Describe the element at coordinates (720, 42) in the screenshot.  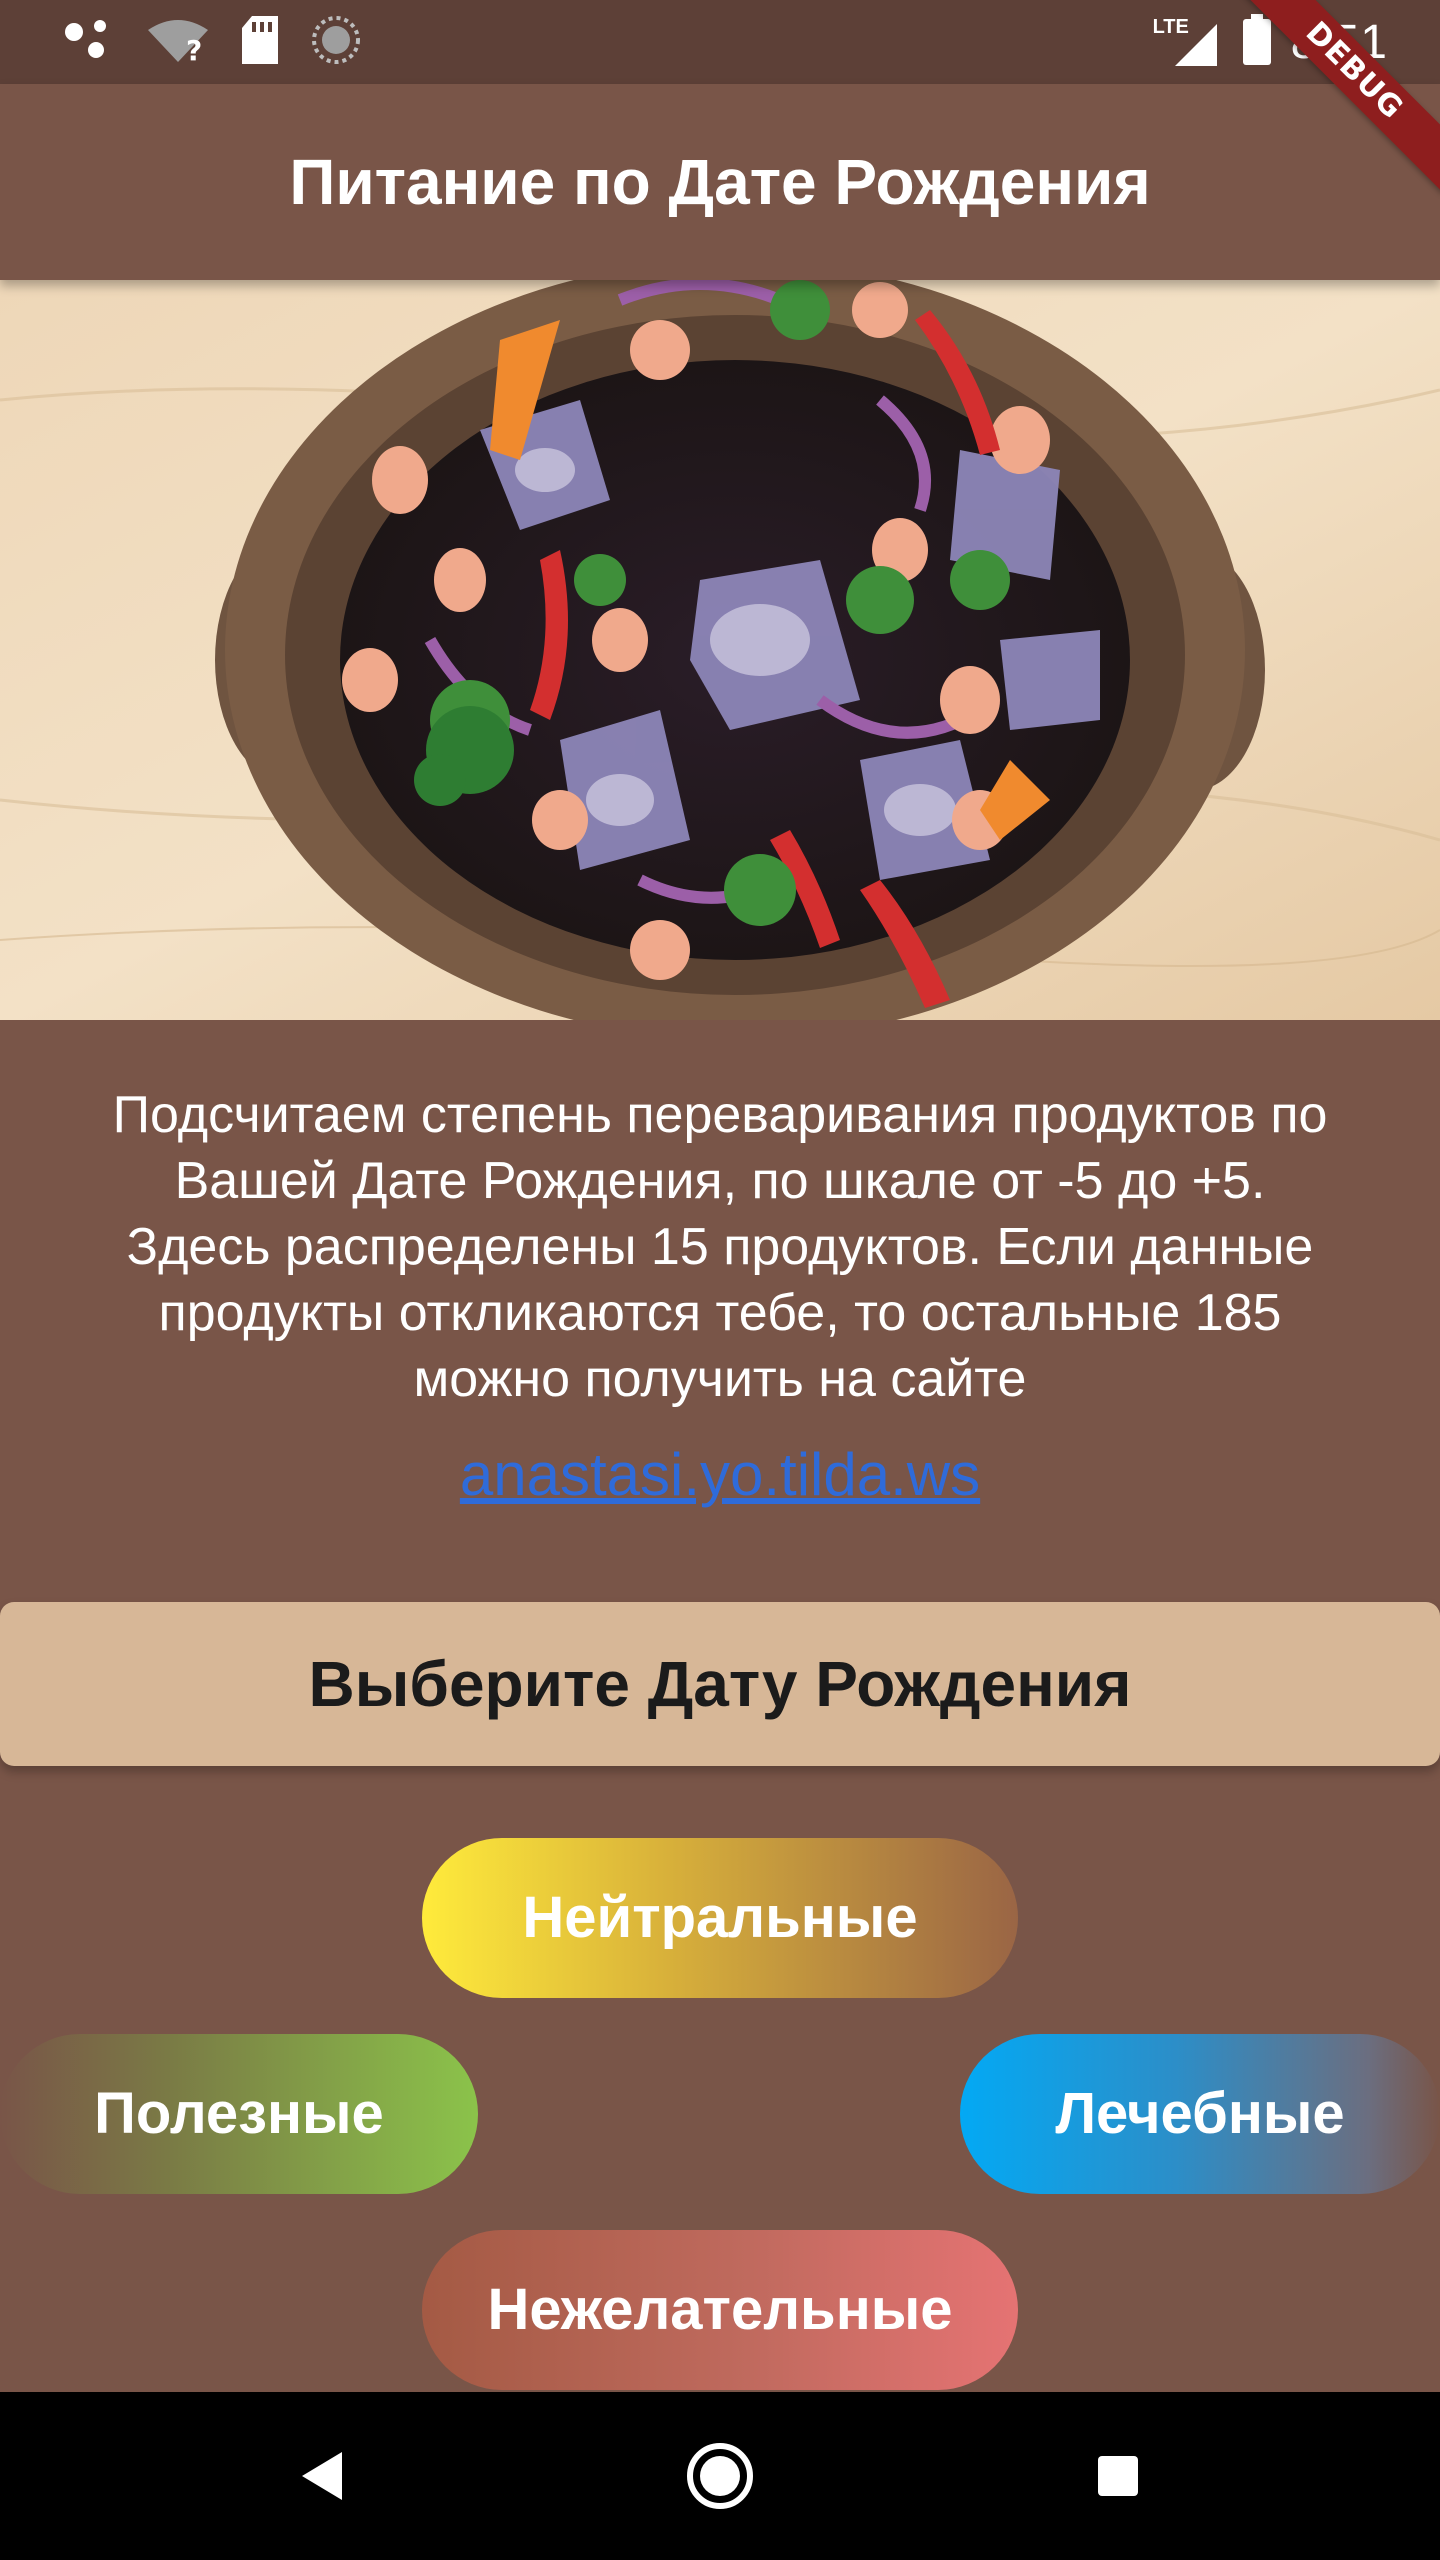
I see `status-bar: ? LTE` at that location.